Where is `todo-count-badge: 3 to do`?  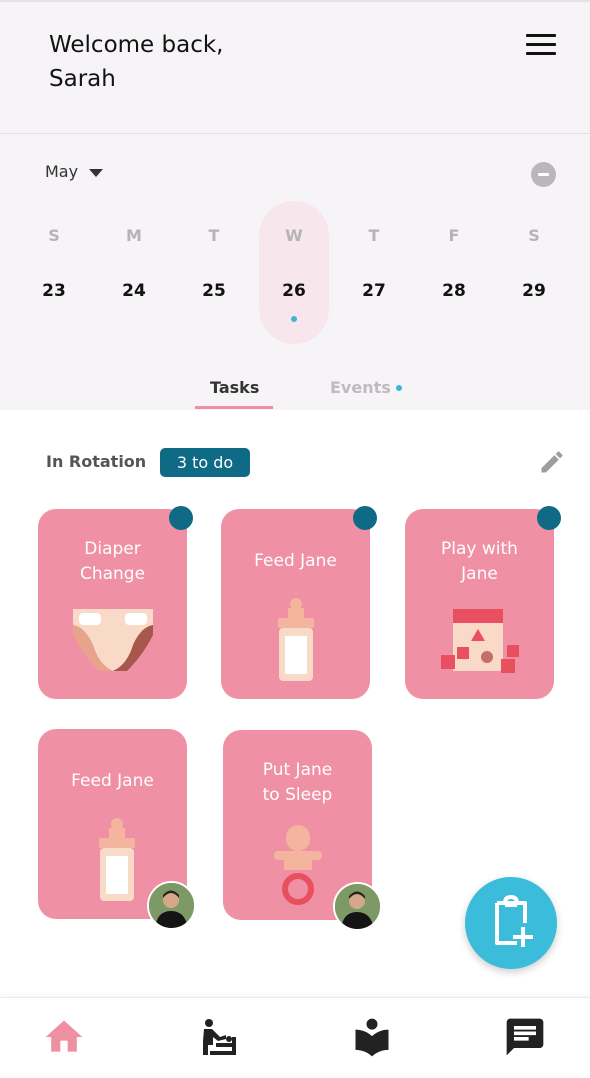
todo-count-badge: 3 to do is located at coordinates (205, 462).